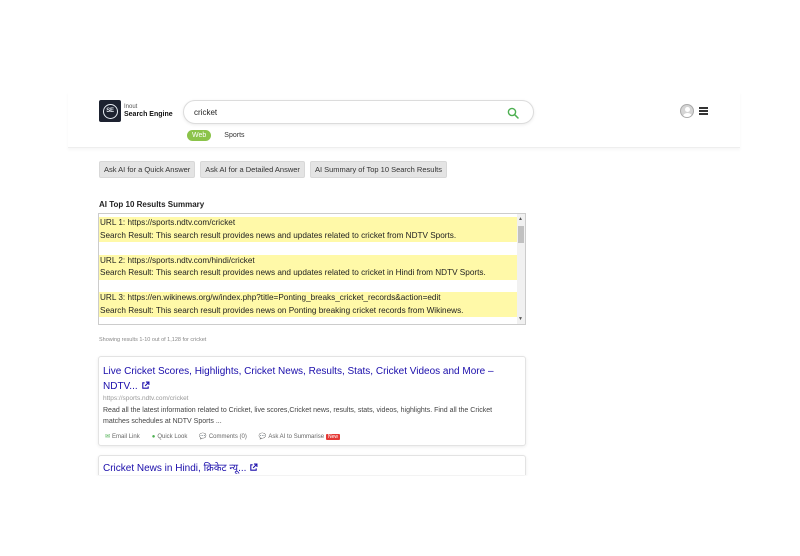 Image resolution: width=800 pixels, height=556 pixels. I want to click on logo-mark-text: SE, so click(110, 111).